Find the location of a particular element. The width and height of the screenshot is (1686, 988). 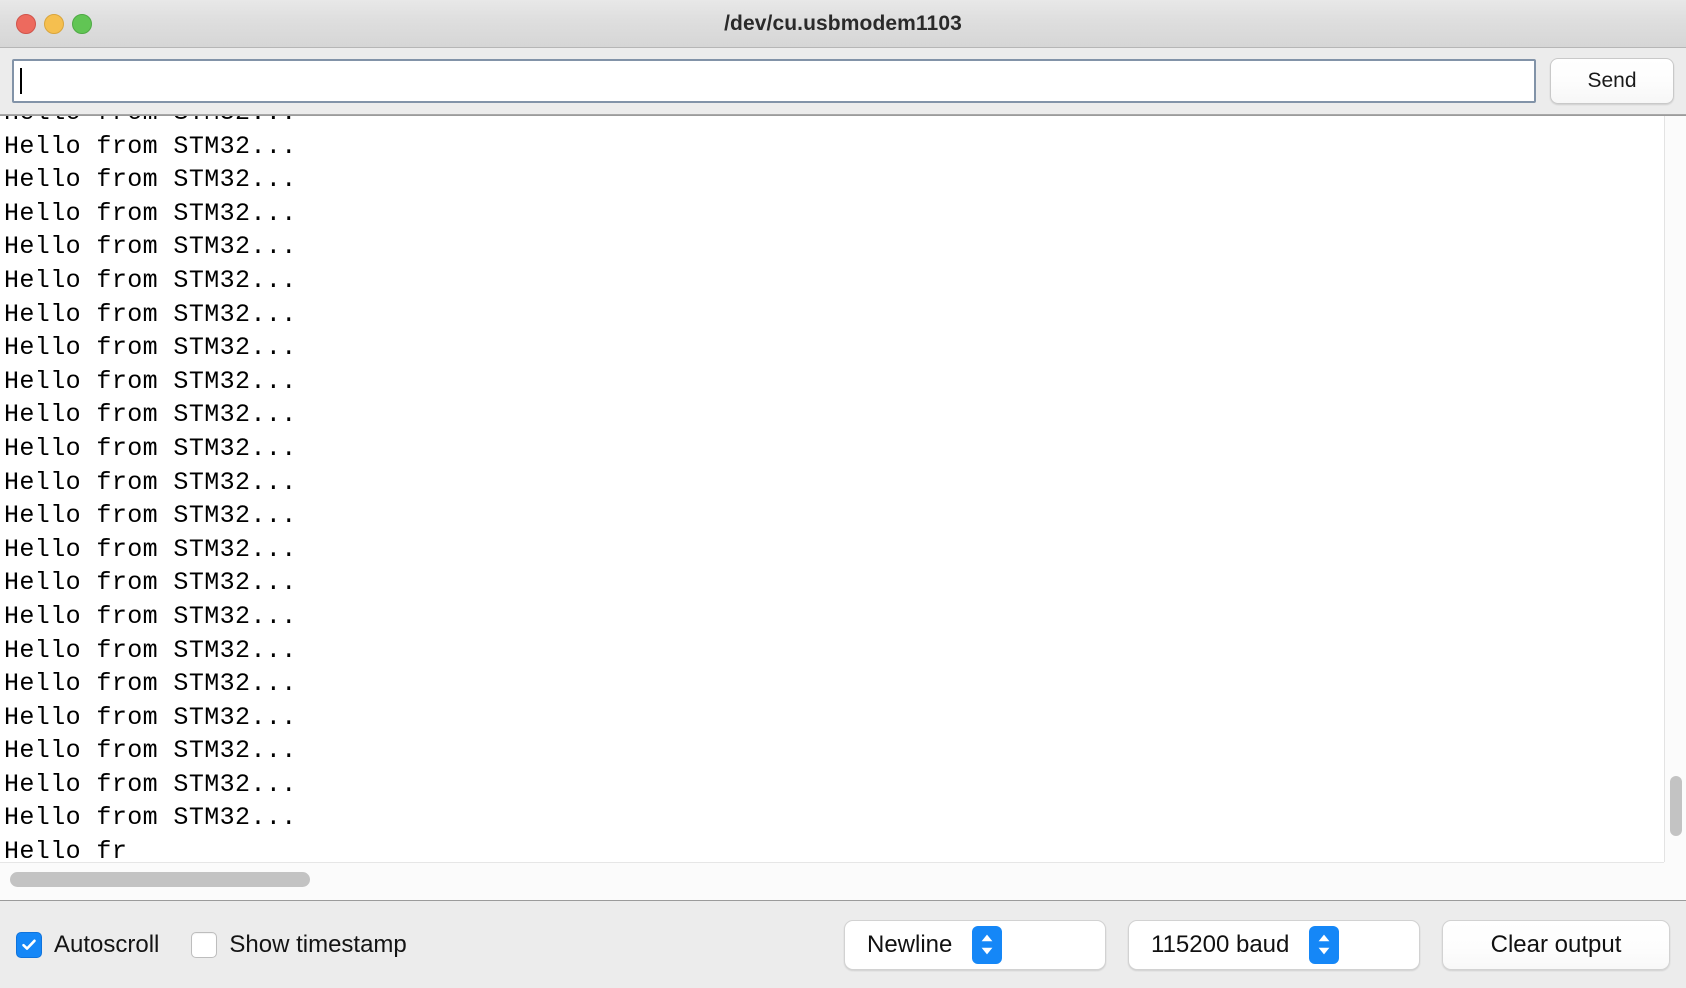

traffic-light-group is located at coordinates (54, 24).